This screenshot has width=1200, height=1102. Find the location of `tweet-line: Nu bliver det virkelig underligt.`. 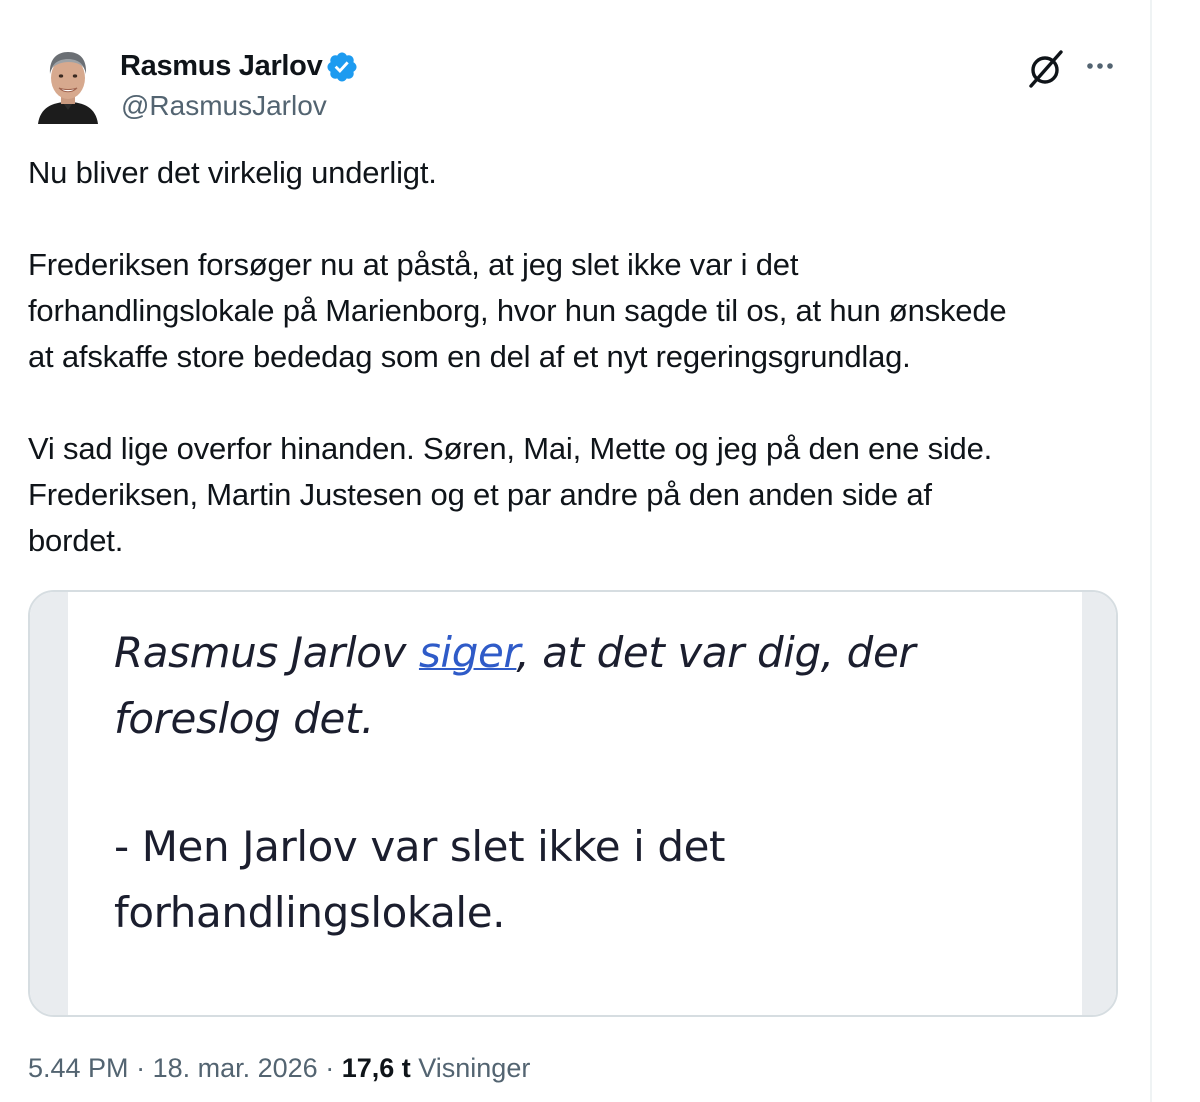

tweet-line: Nu bliver det virkelig underligt. is located at coordinates (232, 172).